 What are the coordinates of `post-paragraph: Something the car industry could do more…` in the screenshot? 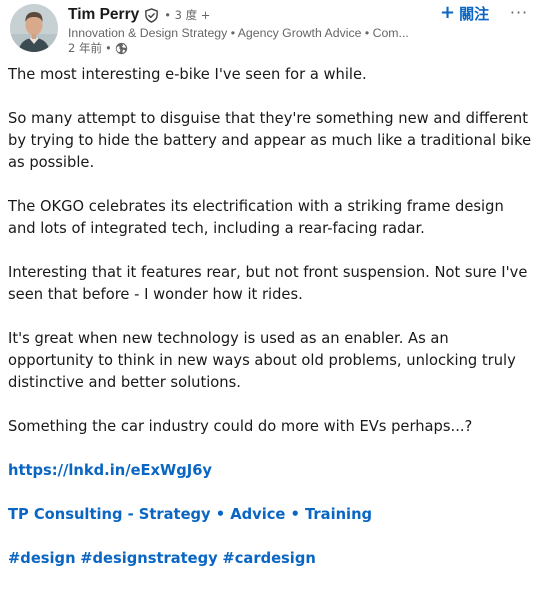 It's located at (240, 426).